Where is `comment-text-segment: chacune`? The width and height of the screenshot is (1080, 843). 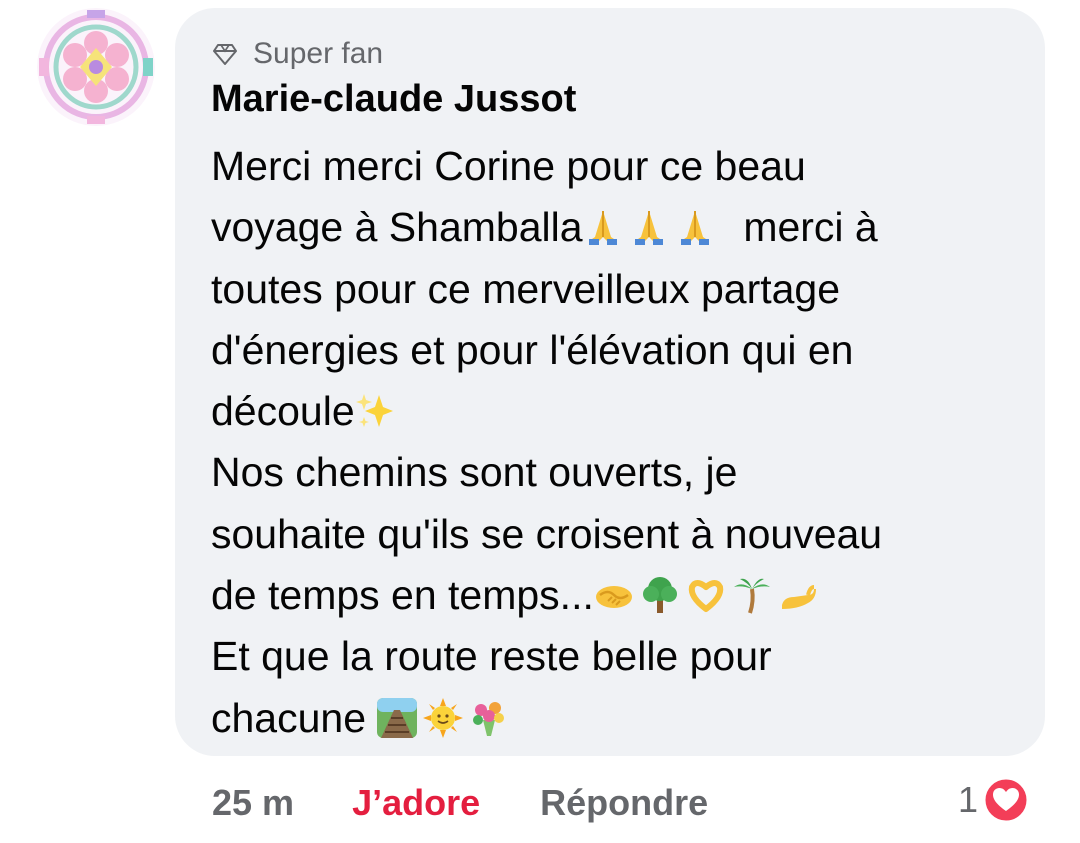
comment-text-segment: chacune is located at coordinates (289, 717).